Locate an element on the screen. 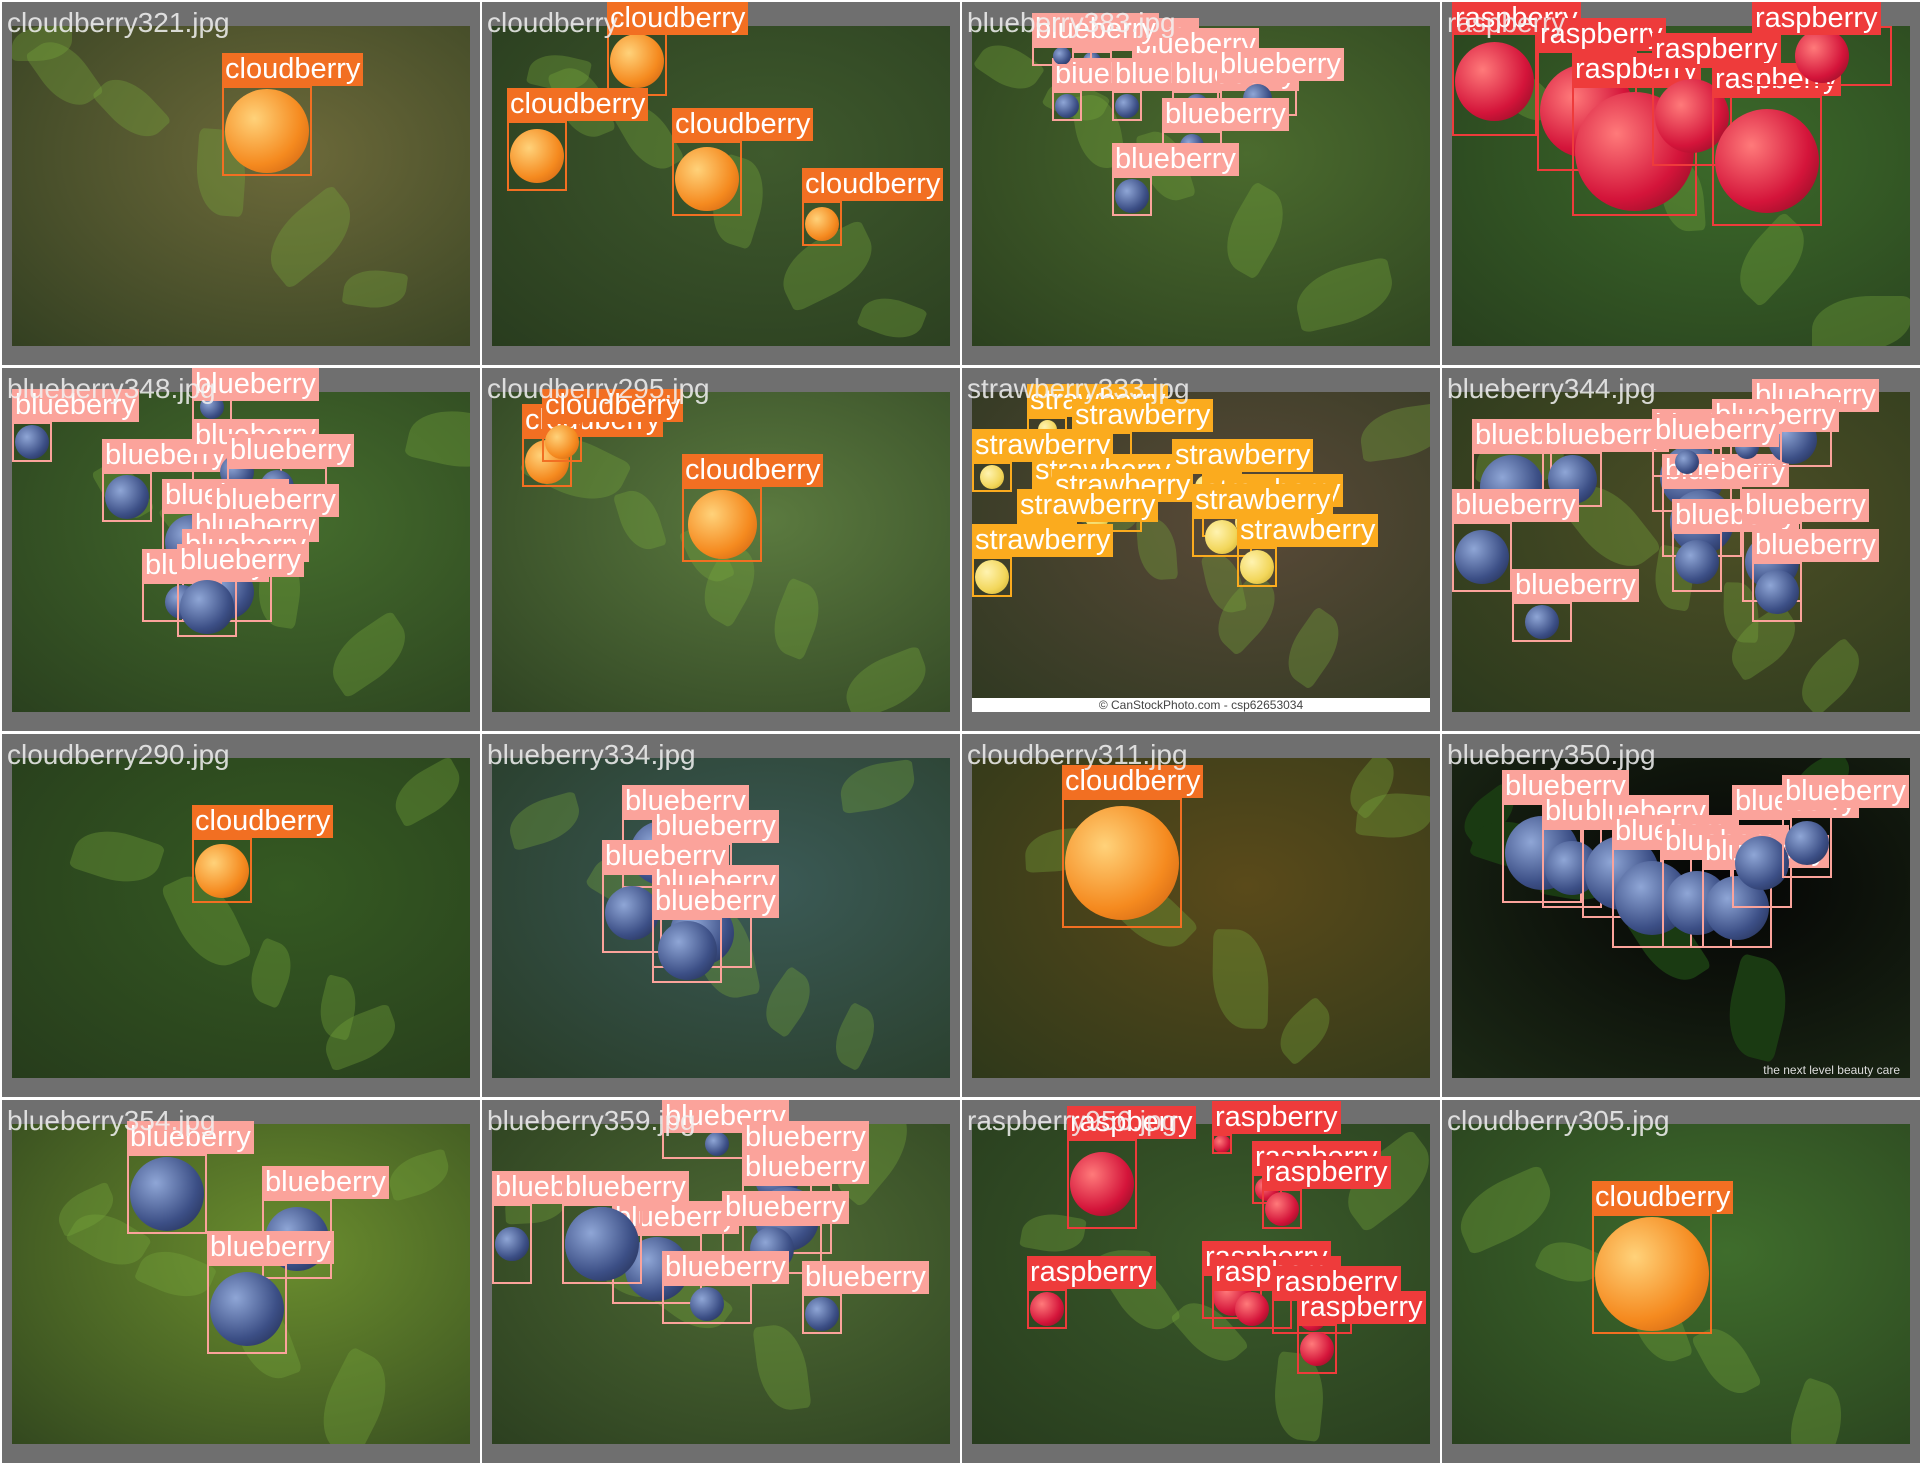 Image resolution: width=1920 pixels, height=1464 pixels. image-tile: cloudberry cloudberry311.jpg is located at coordinates (1201, 915).